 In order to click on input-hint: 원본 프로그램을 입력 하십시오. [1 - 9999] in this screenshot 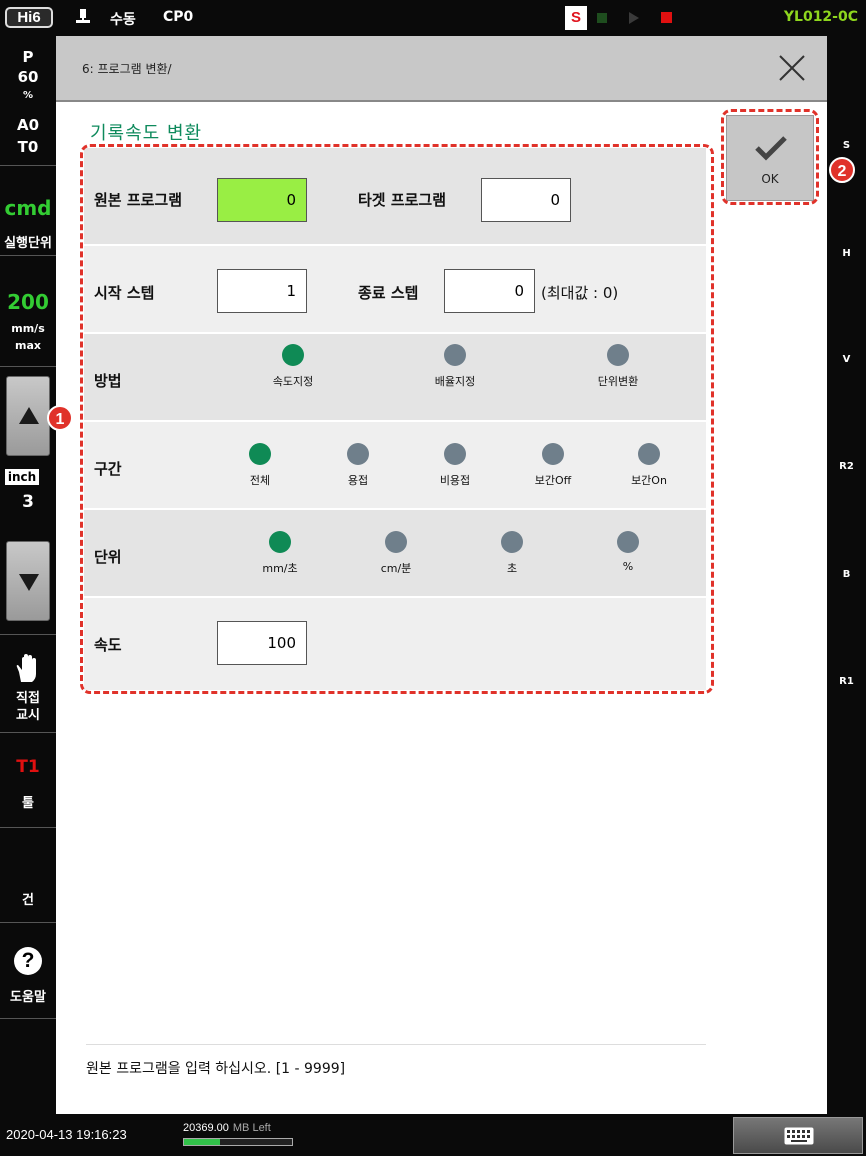, I will do `click(216, 1069)`.